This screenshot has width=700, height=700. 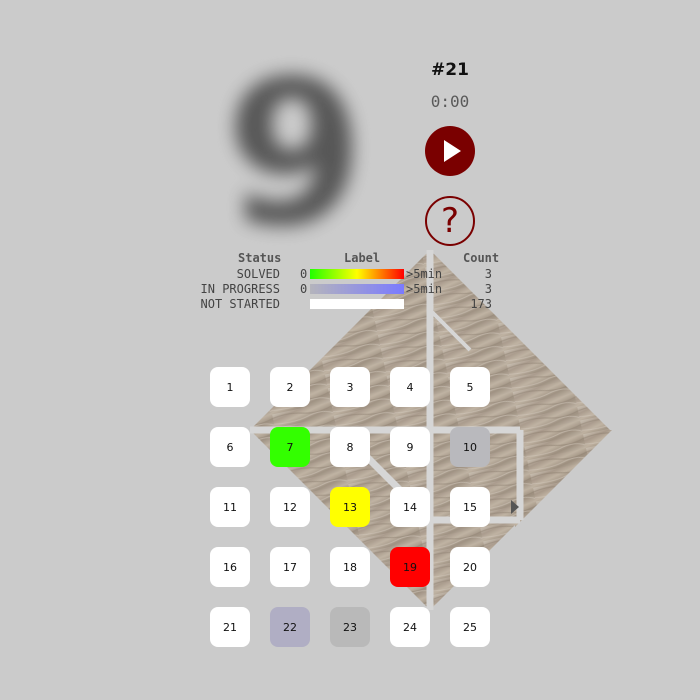 What do you see at coordinates (290, 507) in the screenshot?
I see `level-button: 12` at bounding box center [290, 507].